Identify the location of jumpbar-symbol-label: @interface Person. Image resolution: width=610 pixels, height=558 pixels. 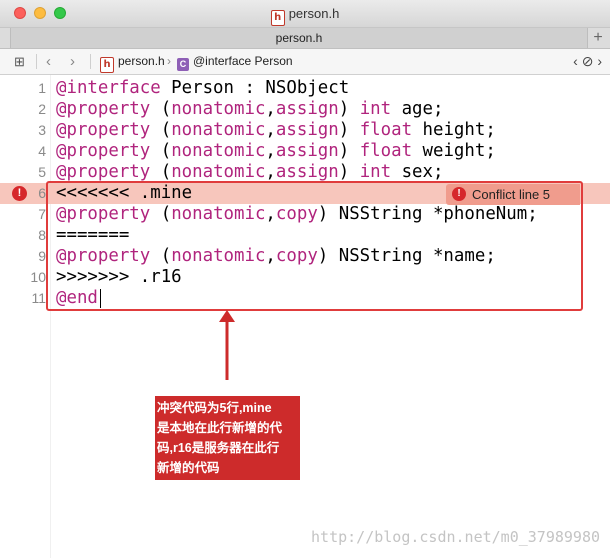
(243, 61).